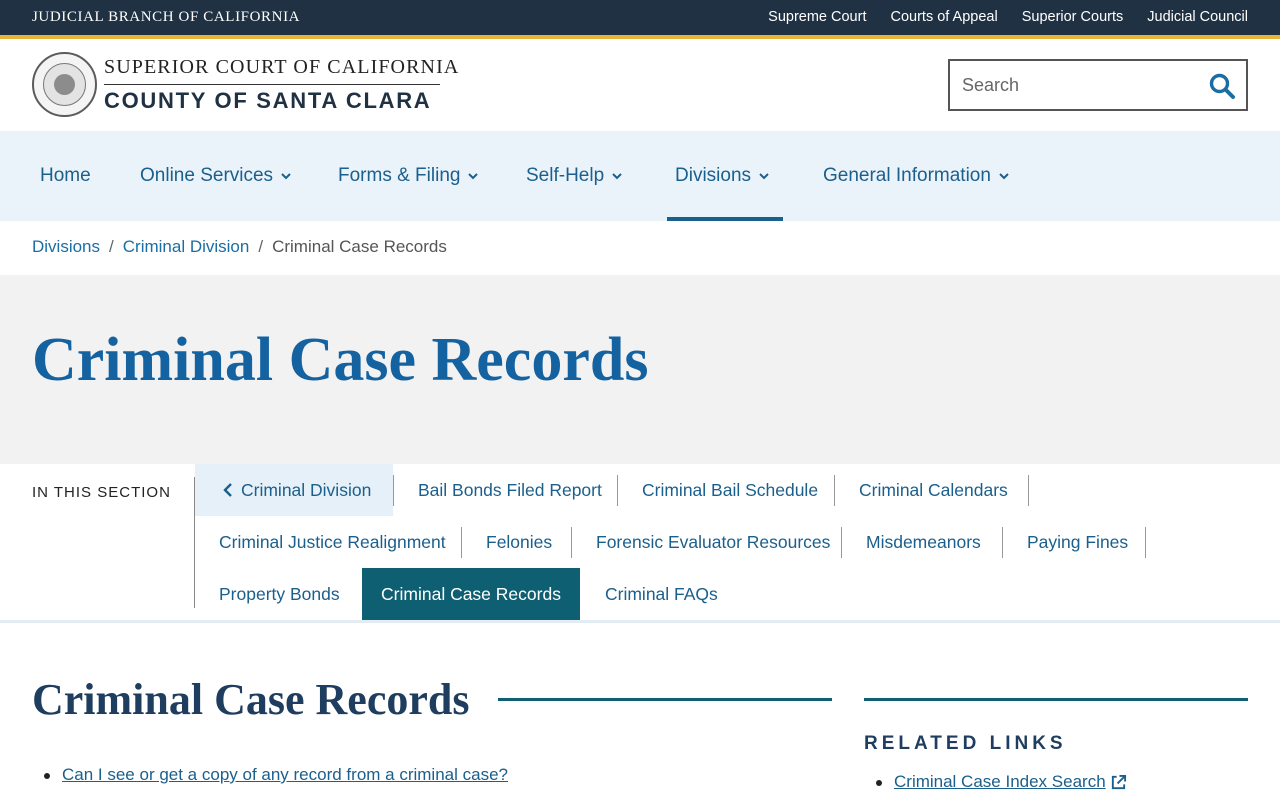  Describe the element at coordinates (725, 219) in the screenshot. I see `nav-active-indicator` at that location.